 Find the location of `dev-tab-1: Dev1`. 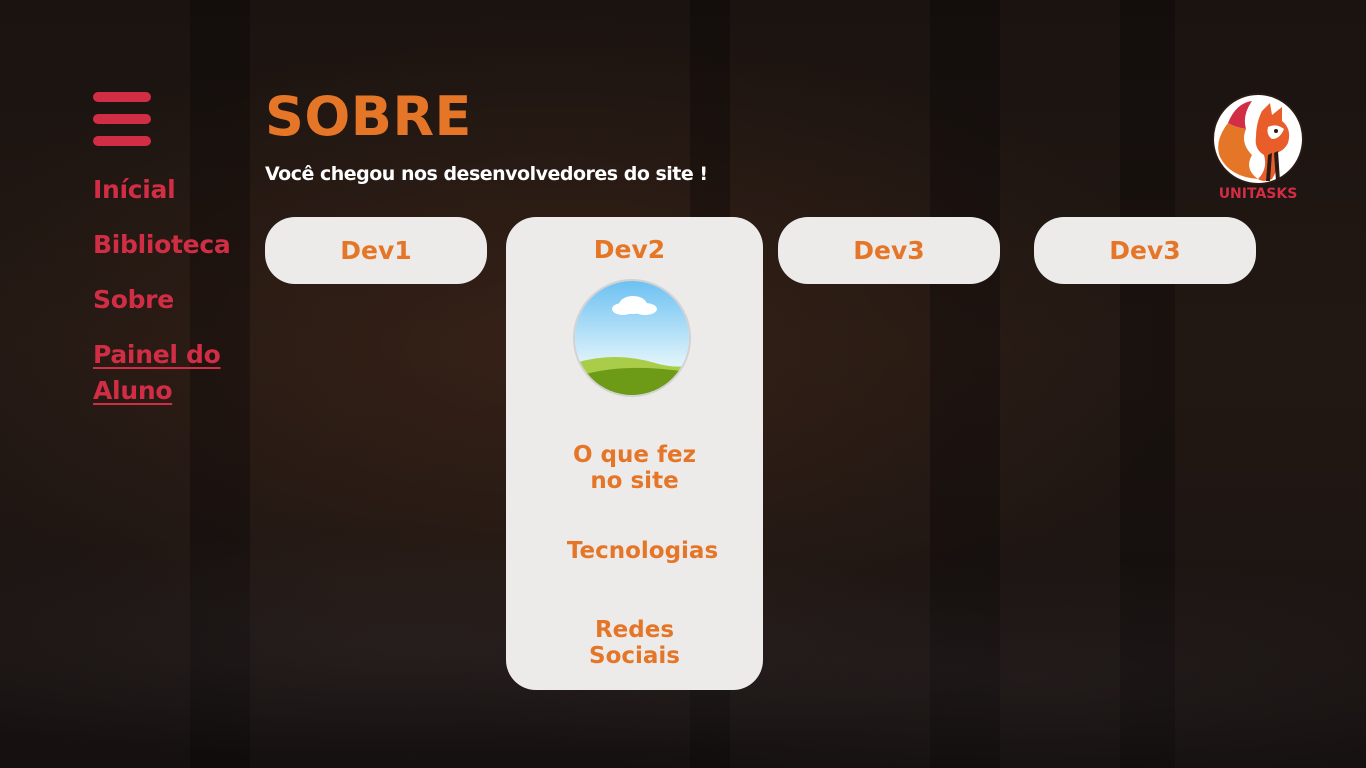

dev-tab-1: Dev1 is located at coordinates (376, 250).